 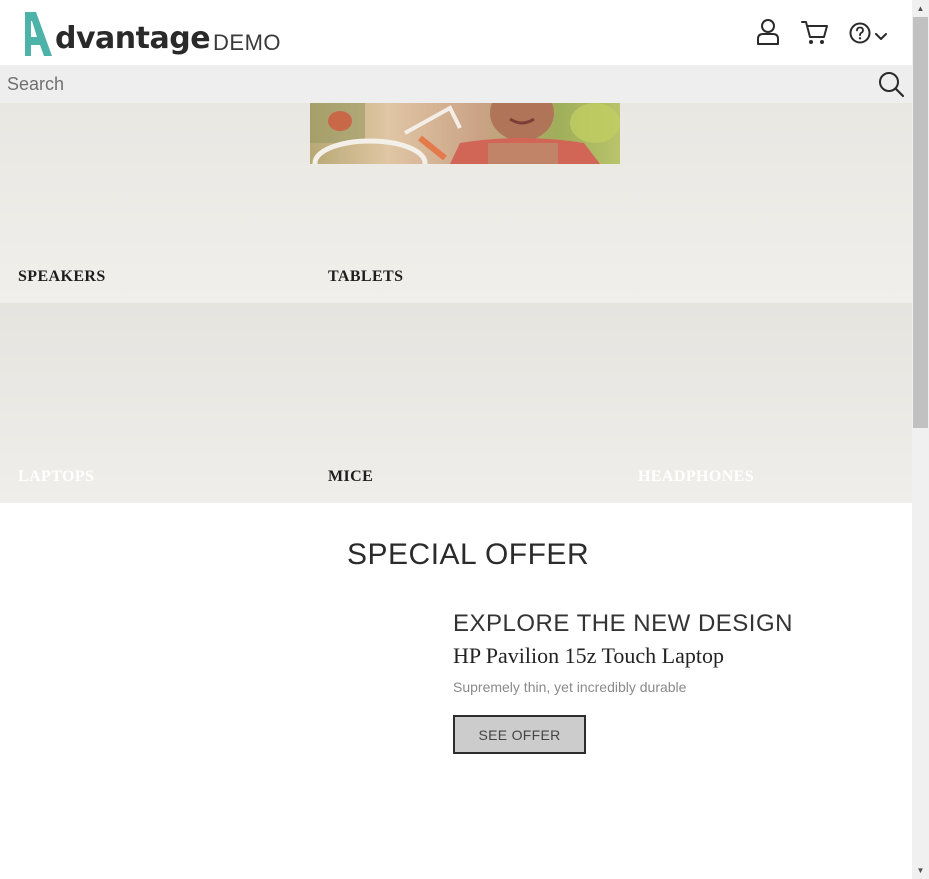 I want to click on category-mice: MICE, so click(x=465, y=403).